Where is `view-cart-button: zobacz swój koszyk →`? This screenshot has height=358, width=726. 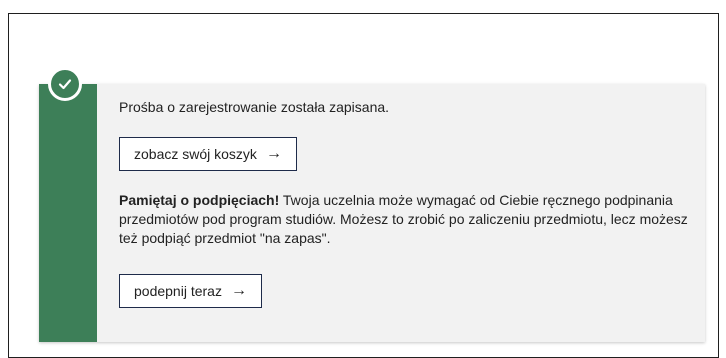
view-cart-button: zobacz swój koszyk → is located at coordinates (208, 154).